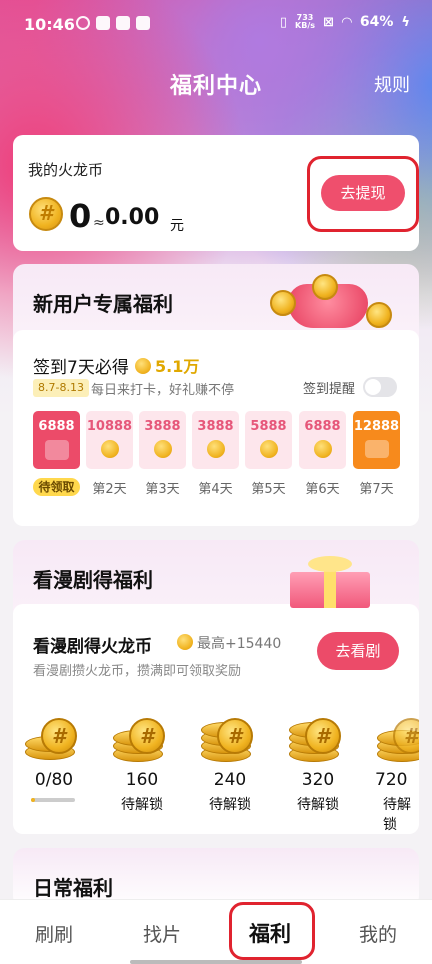 The height and width of the screenshot is (964, 432). What do you see at coordinates (215, 86) in the screenshot?
I see `page-title: 福利中心` at bounding box center [215, 86].